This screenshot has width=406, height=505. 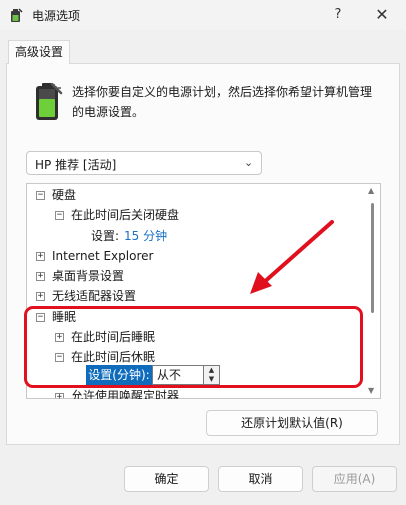 I want to click on chevron-down-icon: ⌄, so click(x=248, y=162).